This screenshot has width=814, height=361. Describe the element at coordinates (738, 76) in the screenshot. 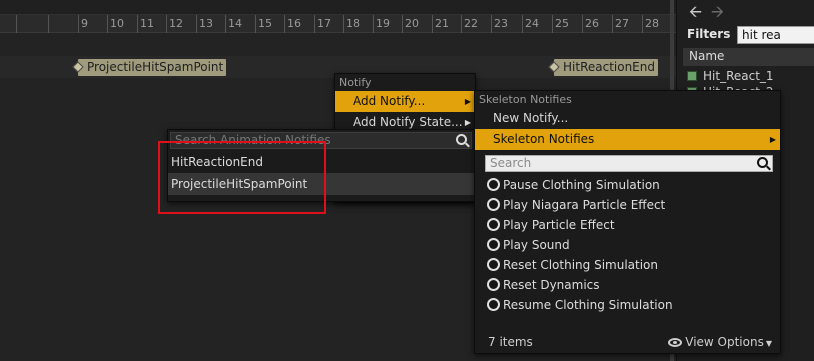

I see `asset-name: Hit_React_1` at that location.